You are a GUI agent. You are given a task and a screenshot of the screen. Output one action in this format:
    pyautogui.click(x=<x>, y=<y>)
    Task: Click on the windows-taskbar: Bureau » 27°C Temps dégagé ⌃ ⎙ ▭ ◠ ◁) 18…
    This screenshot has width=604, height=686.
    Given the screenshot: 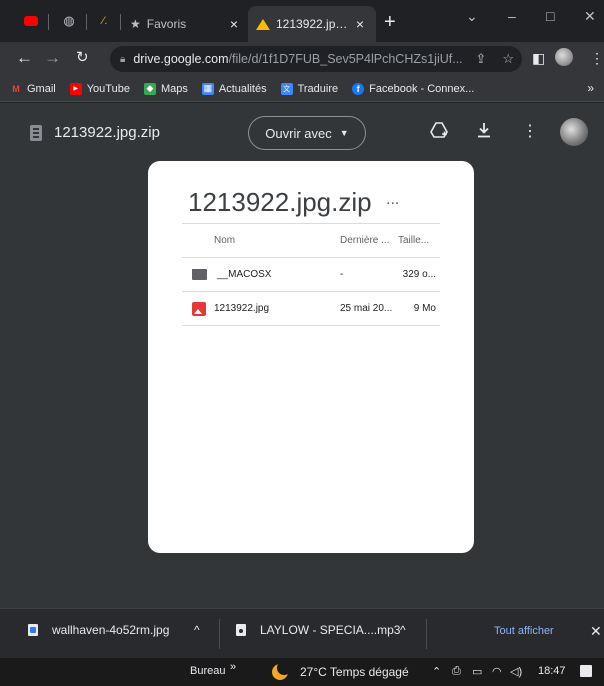 What is the action you would take?
    pyautogui.click(x=302, y=672)
    